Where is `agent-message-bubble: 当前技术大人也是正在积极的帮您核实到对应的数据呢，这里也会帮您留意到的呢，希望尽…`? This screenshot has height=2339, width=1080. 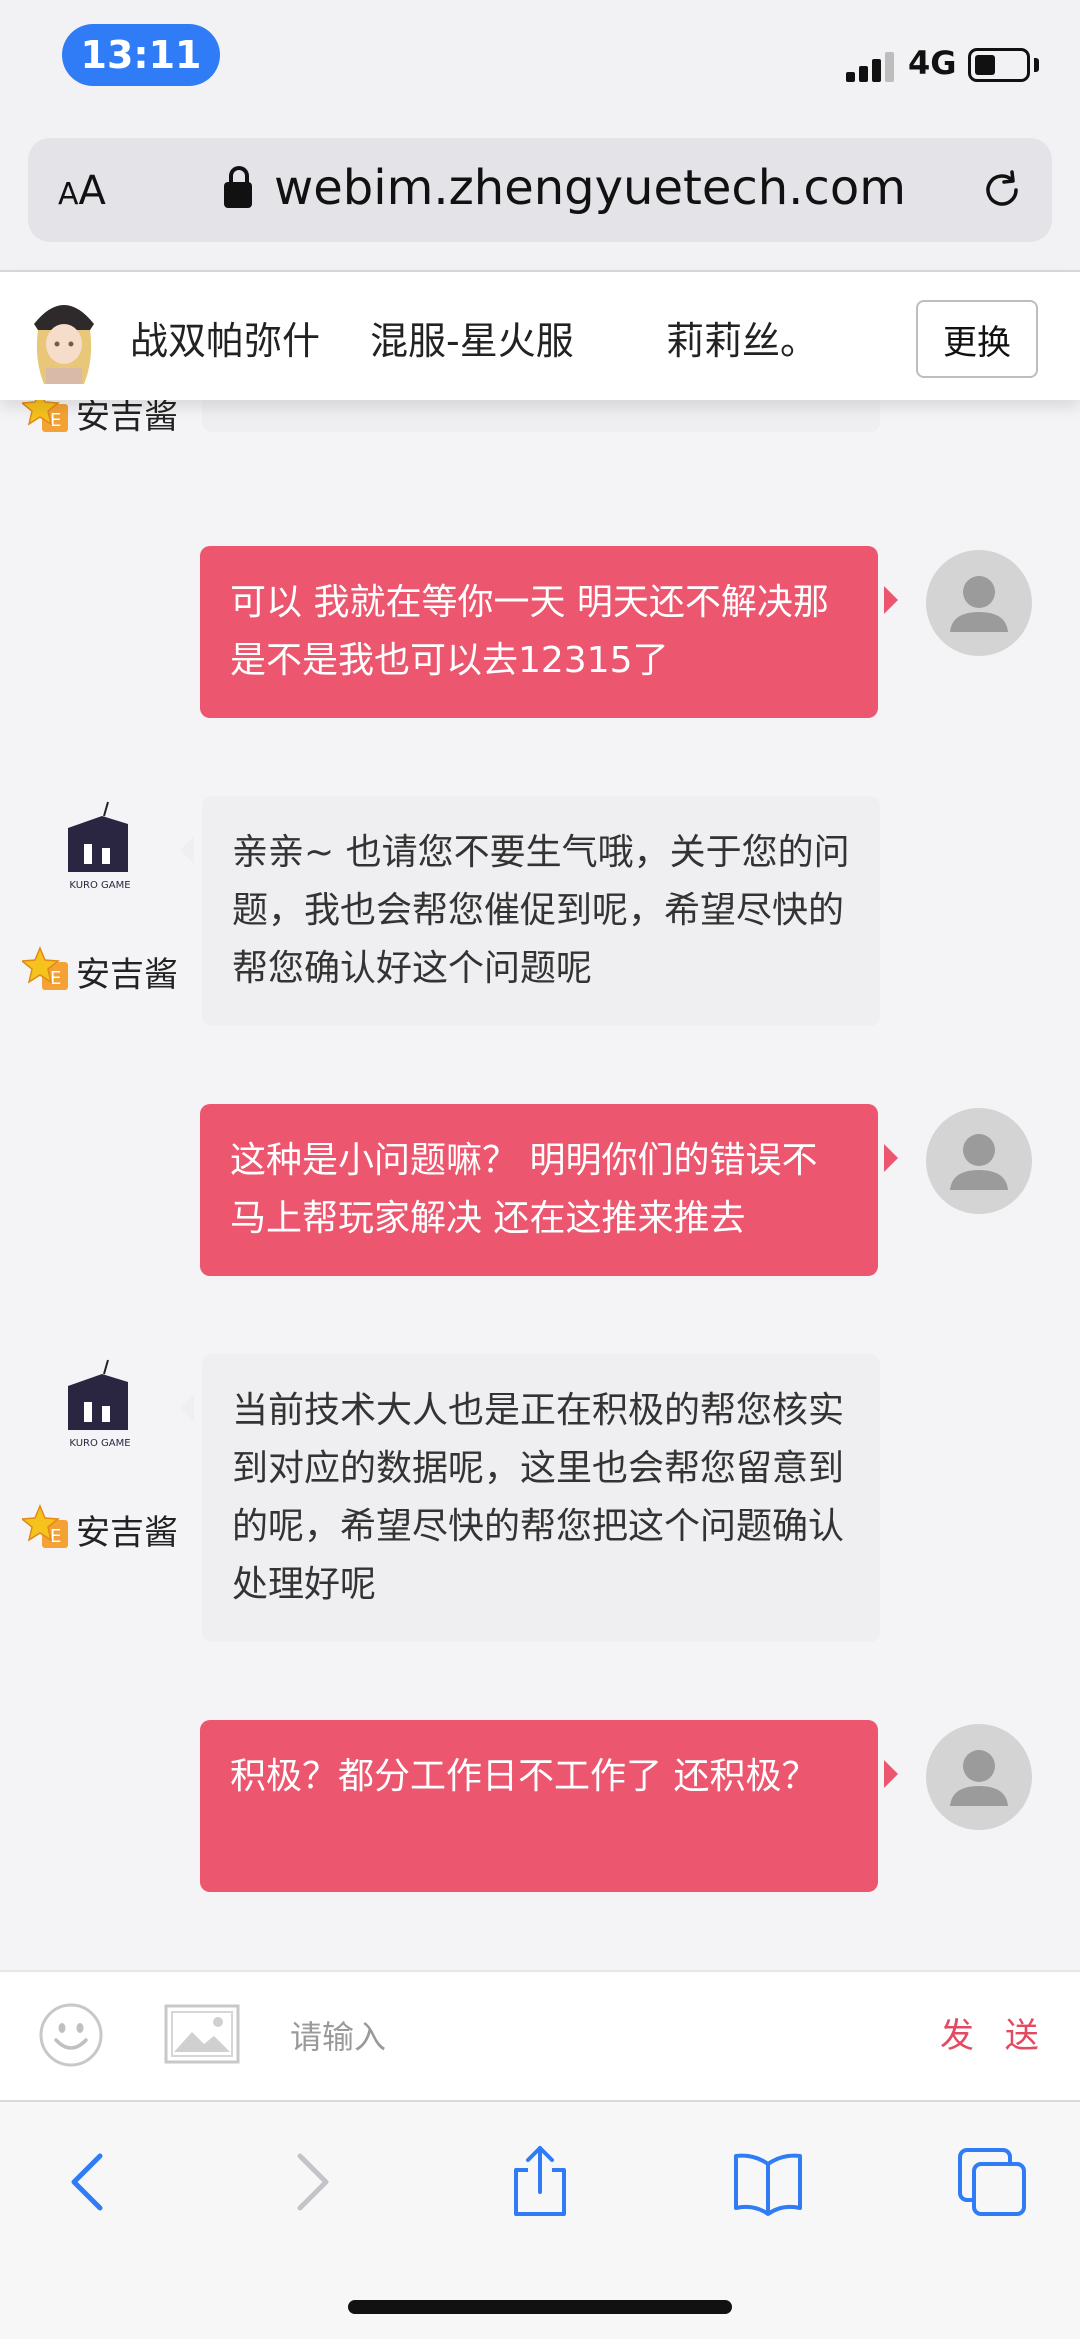
agent-message-bubble: 当前技术大人也是正在积极的帮您核实到对应的数据呢，这里也会帮您留意到的呢，希望尽… is located at coordinates (530, 1498).